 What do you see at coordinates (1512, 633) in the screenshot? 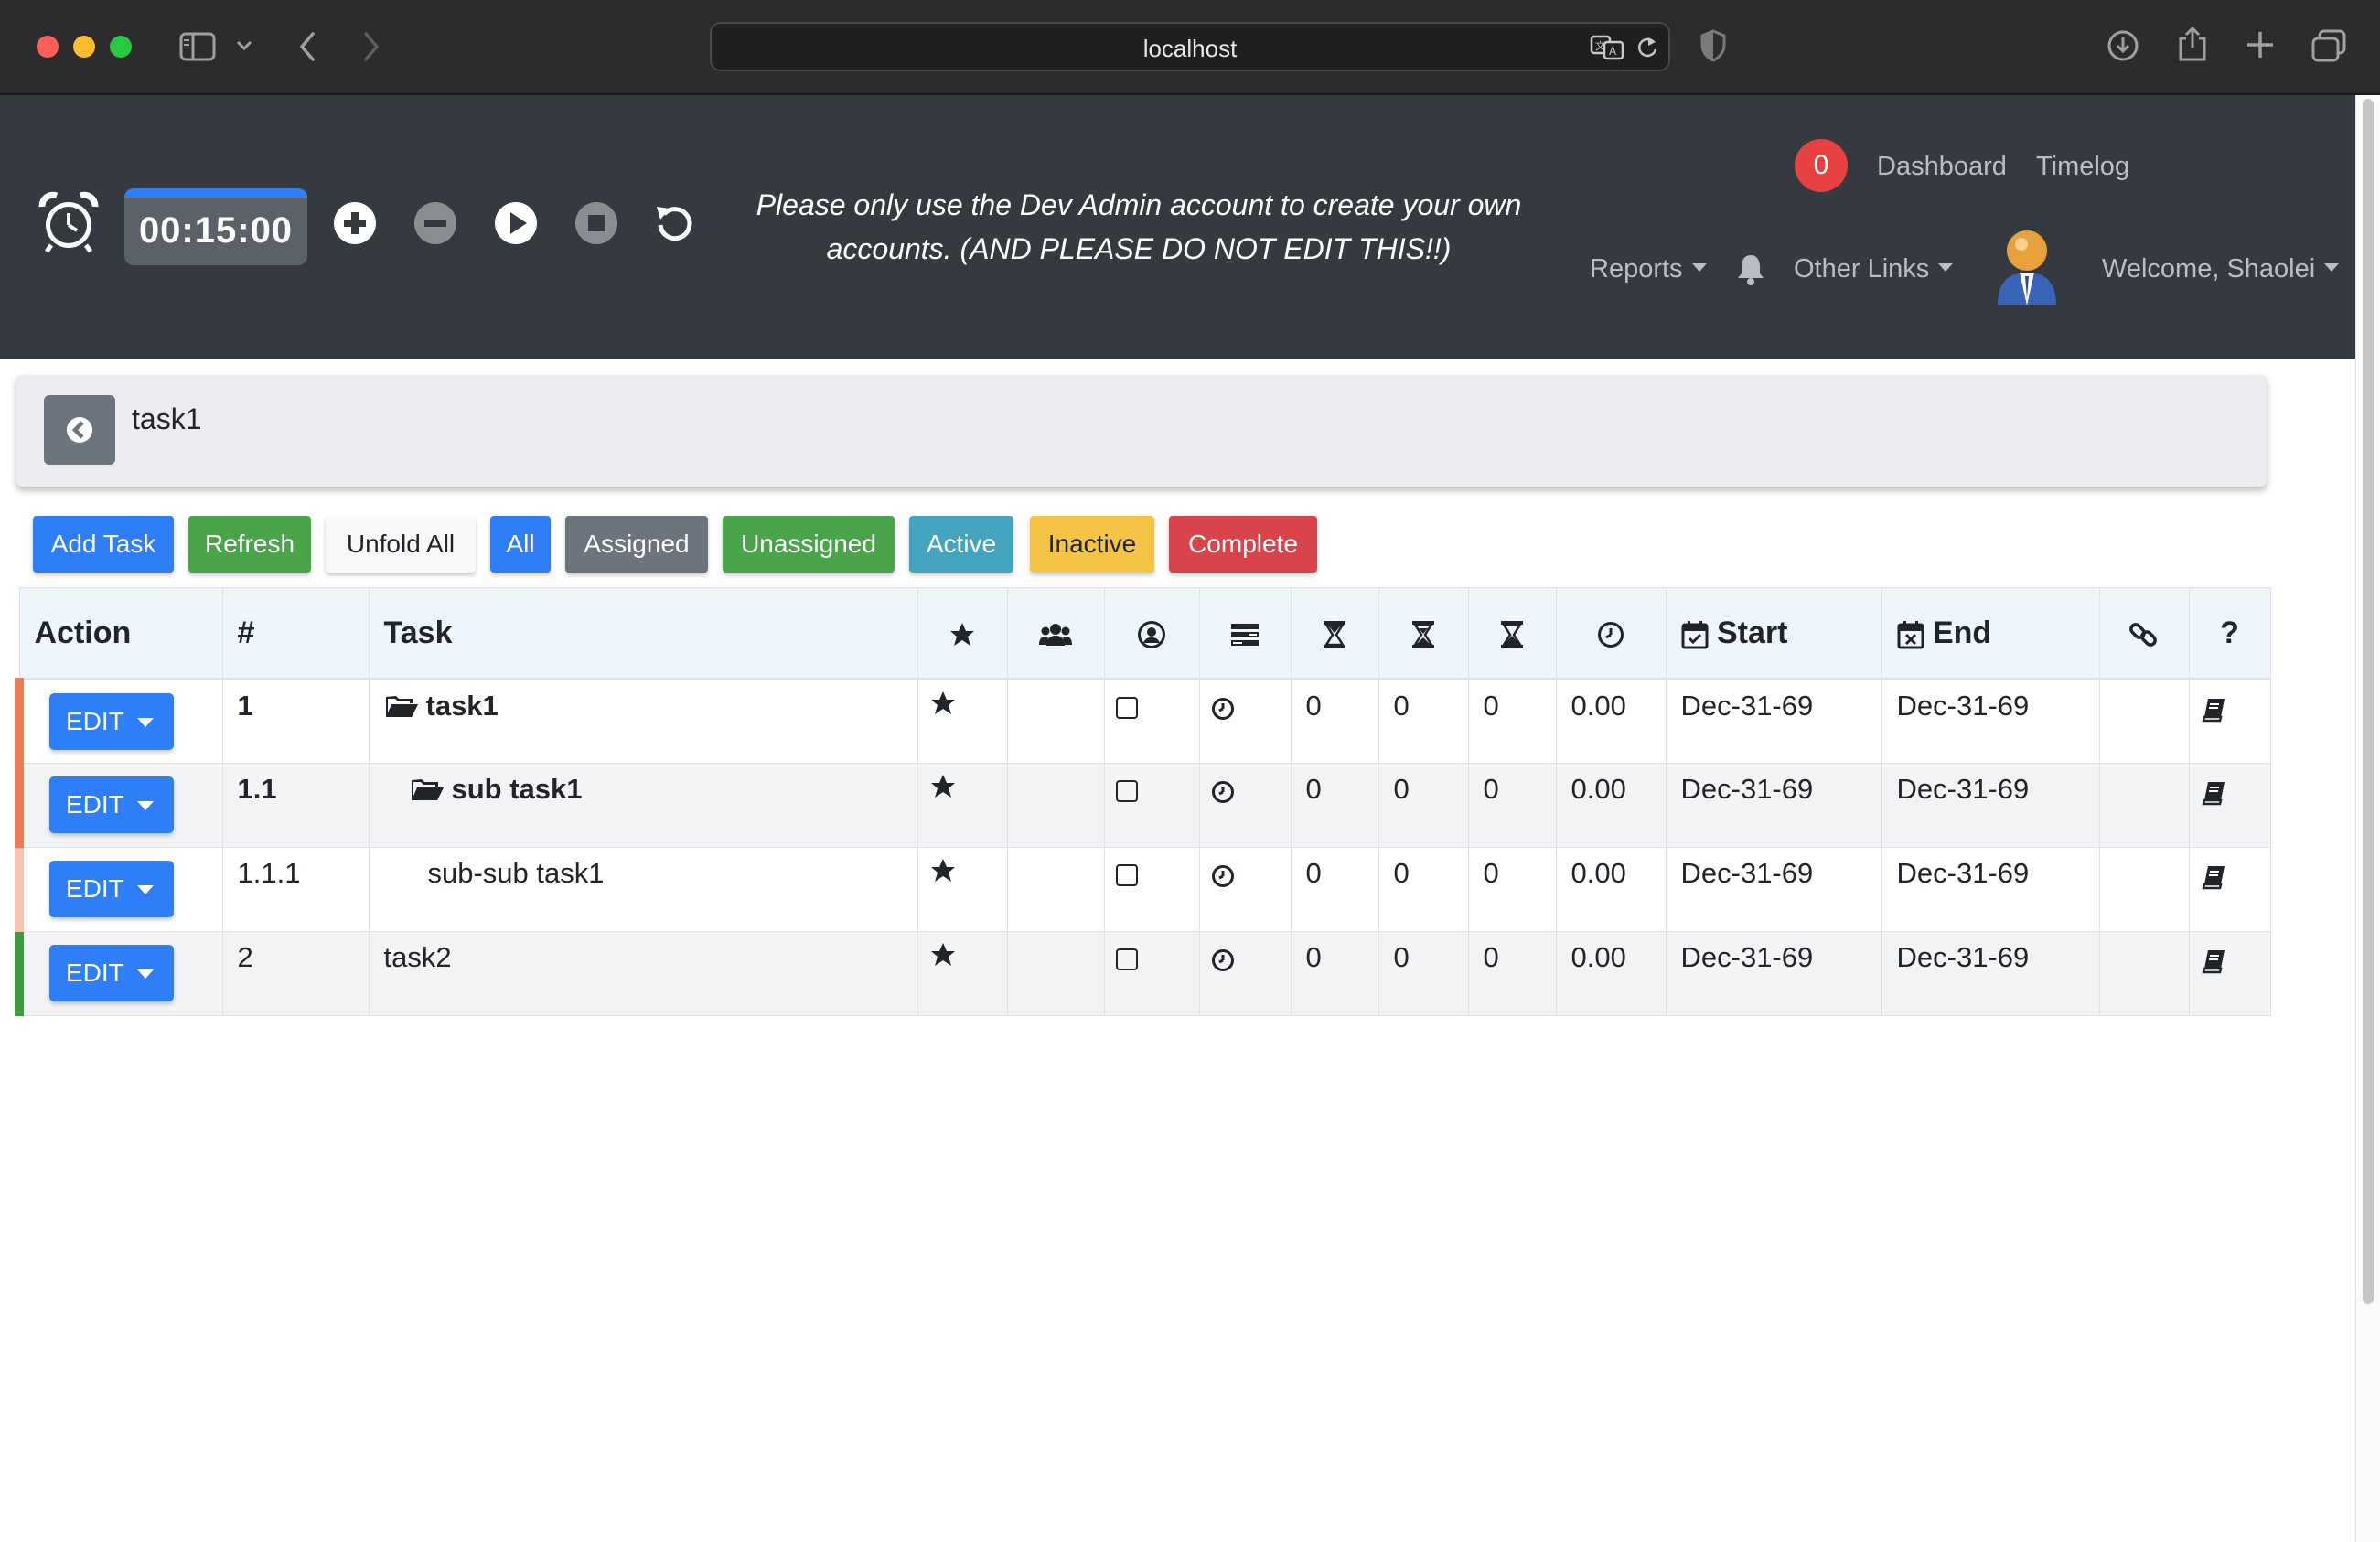
I see `header-hours-end` at bounding box center [1512, 633].